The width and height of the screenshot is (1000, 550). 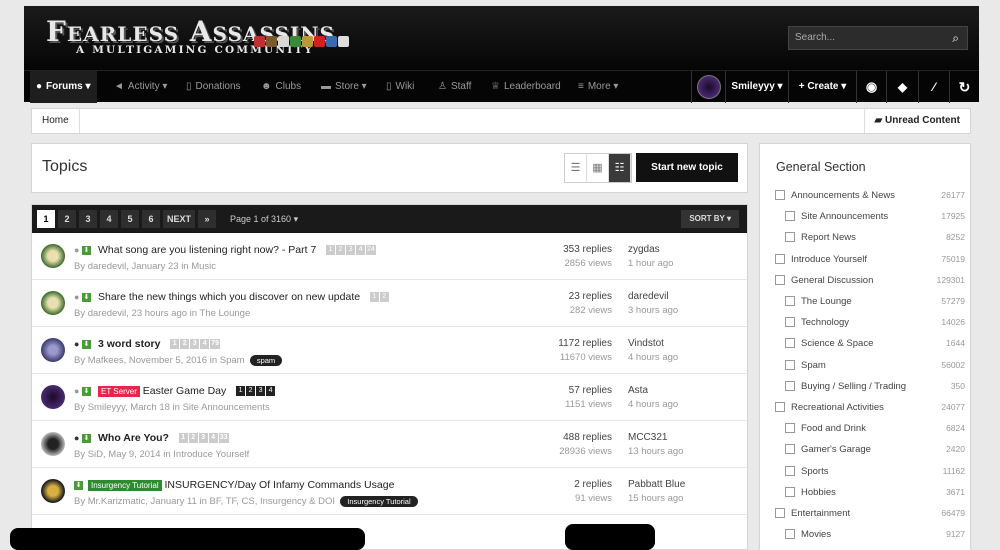 What do you see at coordinates (653, 310) in the screenshot?
I see `last-post-time: 3 hours ago` at bounding box center [653, 310].